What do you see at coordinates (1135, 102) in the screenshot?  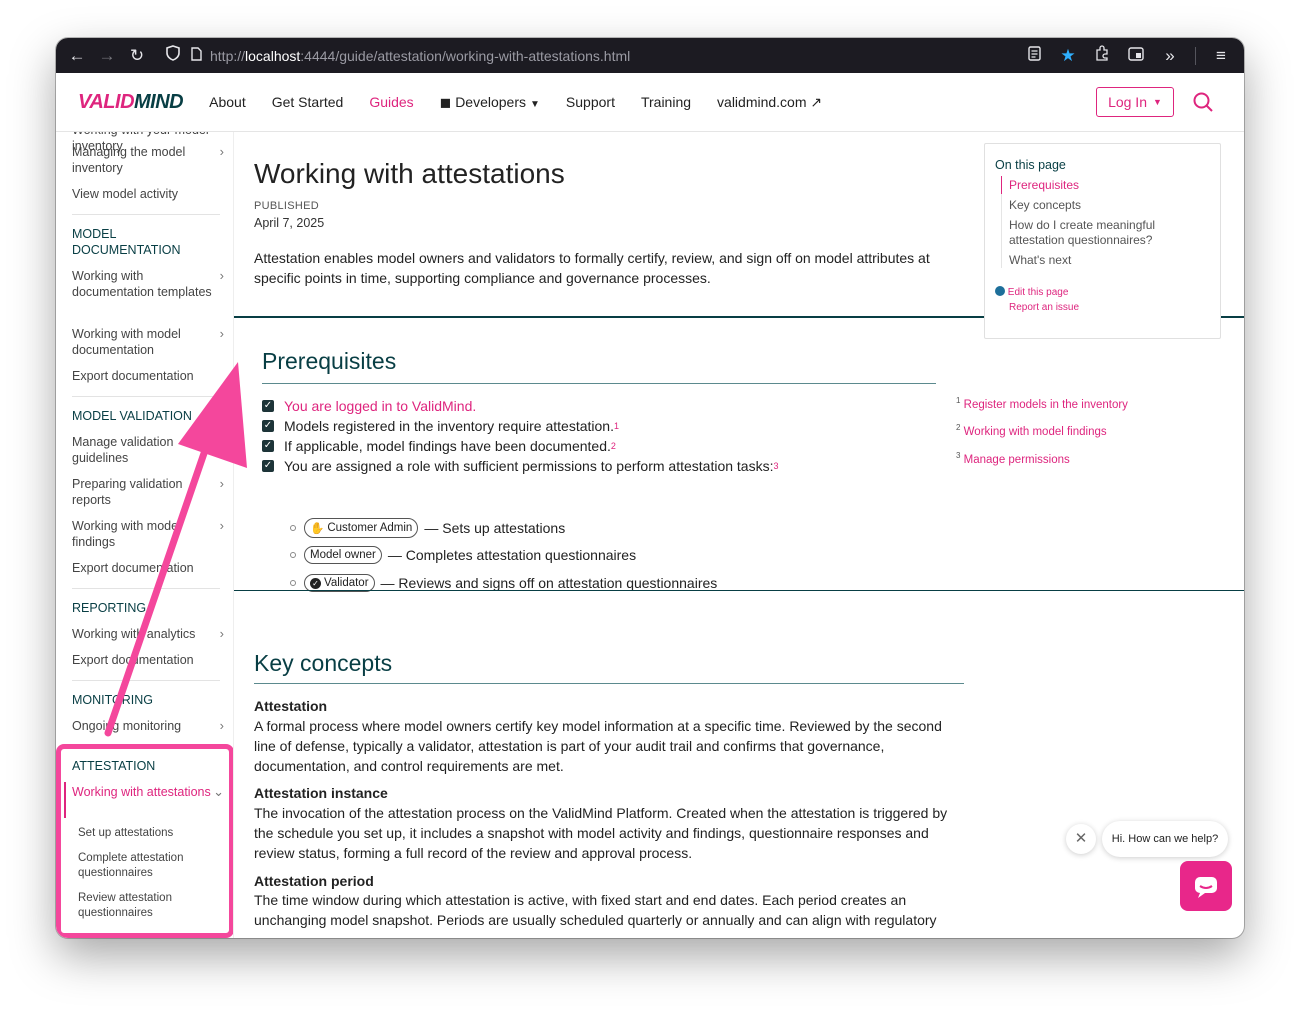 I see `login-button: Log In ▼` at bounding box center [1135, 102].